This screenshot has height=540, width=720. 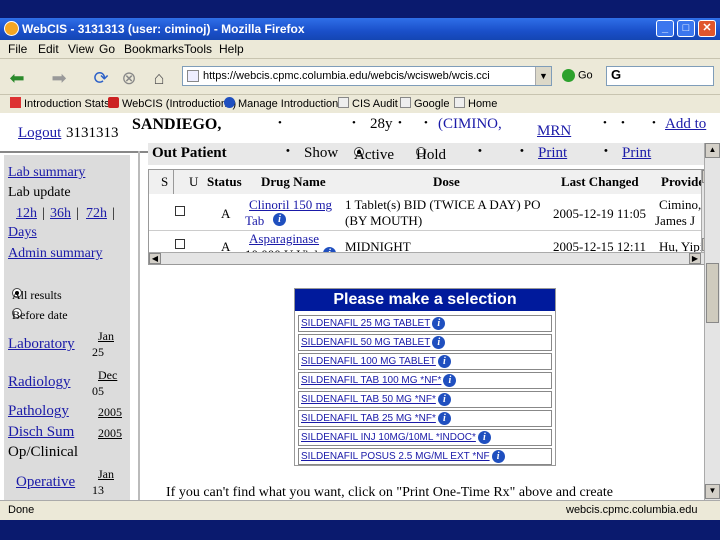 What do you see at coordinates (543, 76) in the screenshot?
I see `url-dropdown-icon: ▼` at bounding box center [543, 76].